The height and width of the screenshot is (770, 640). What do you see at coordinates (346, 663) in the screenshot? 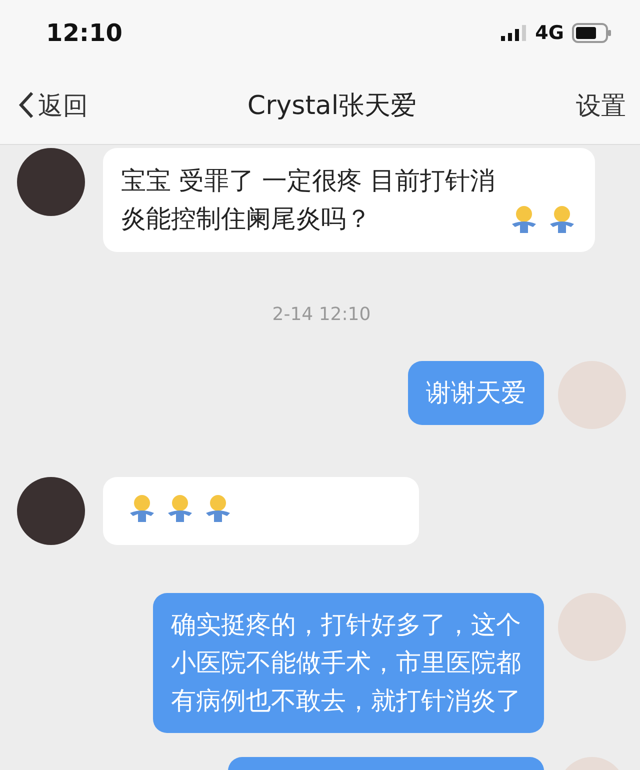
I see `message-text: 确实挺疼的，打针好多了，这个小医院不能做手术，市里医院都有病例也不敢去，就打针消炎了` at bounding box center [346, 663].